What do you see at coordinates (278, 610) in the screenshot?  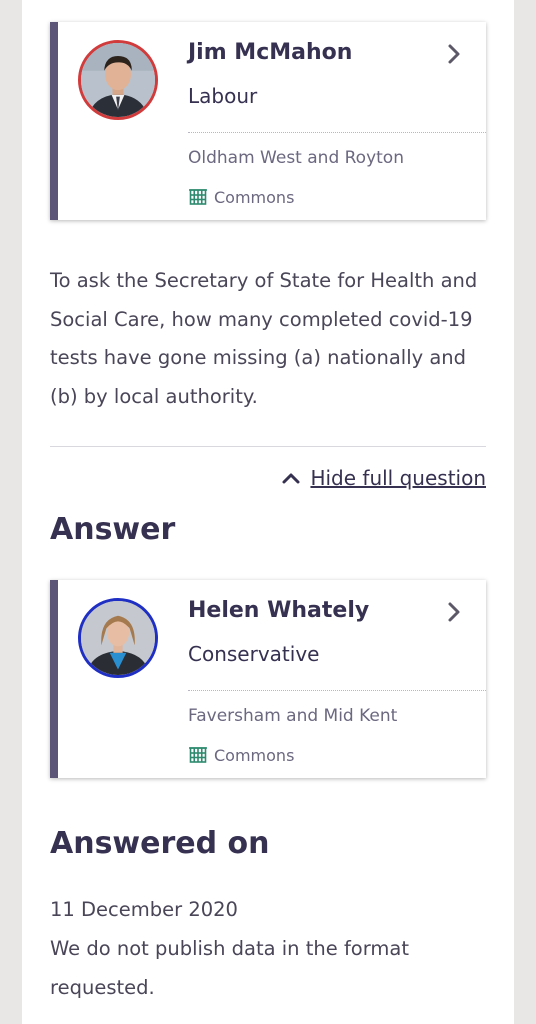 I see `answerer-name: Helen Whately` at bounding box center [278, 610].